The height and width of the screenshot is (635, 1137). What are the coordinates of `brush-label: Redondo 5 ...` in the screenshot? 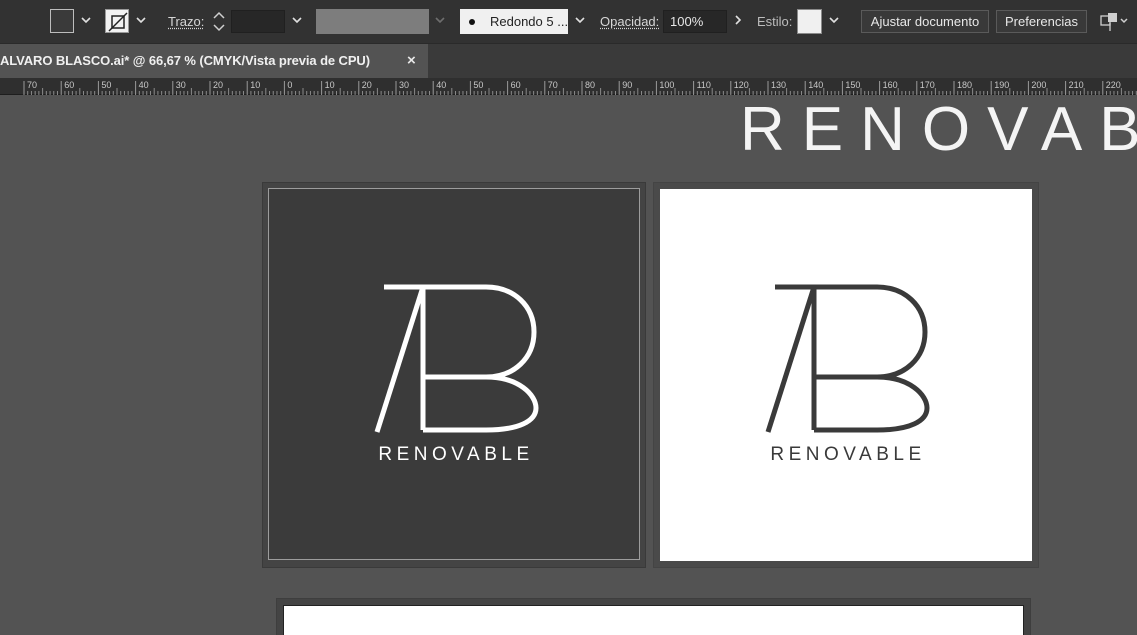 It's located at (529, 21).